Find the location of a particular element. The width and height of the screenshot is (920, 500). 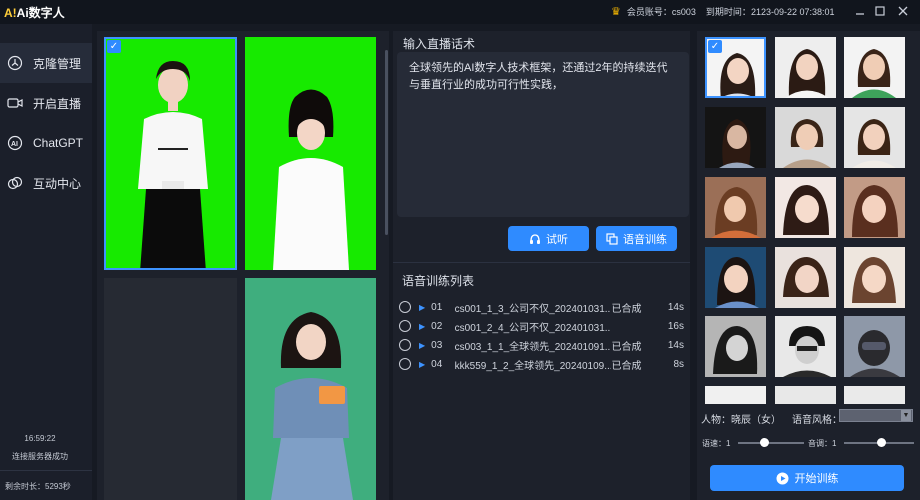

app-logo: A!Ai数字人 is located at coordinates (34, 12).